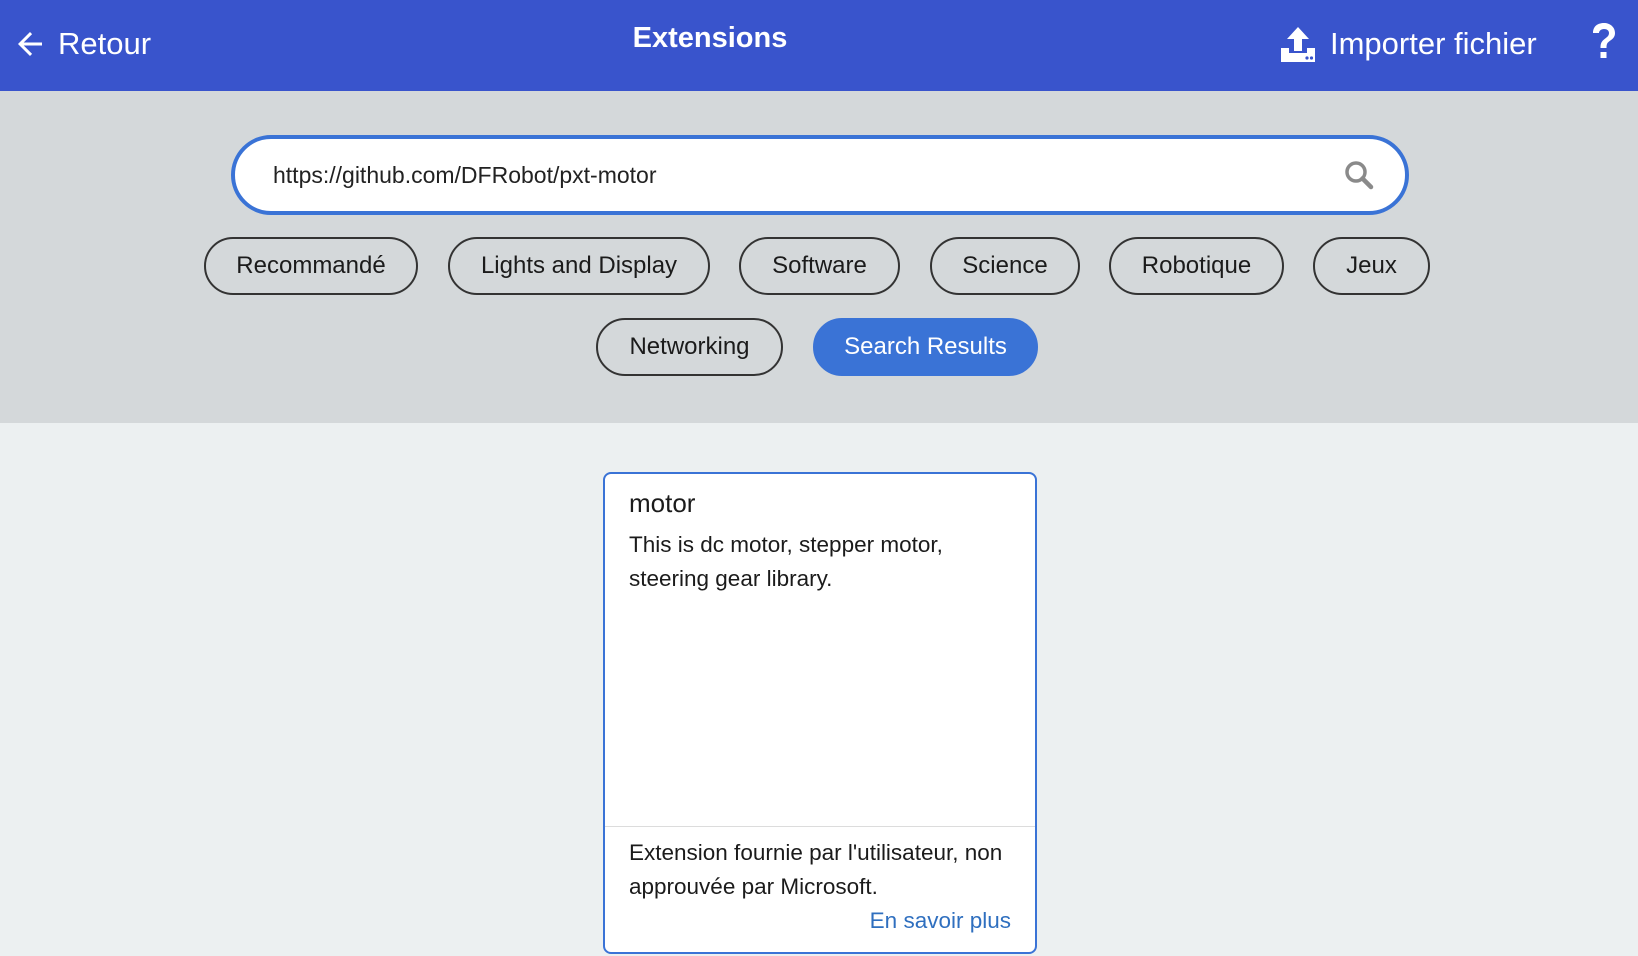  Describe the element at coordinates (819, 45) in the screenshot. I see `top-bar: Retour Extensions Importer fichier` at that location.